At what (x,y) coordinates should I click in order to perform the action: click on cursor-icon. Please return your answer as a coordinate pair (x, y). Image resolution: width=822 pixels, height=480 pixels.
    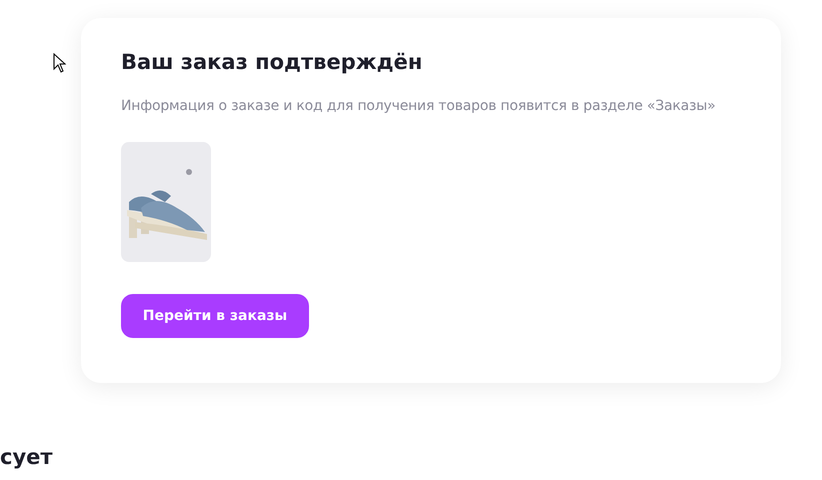
    Looking at the image, I should click on (60, 63).